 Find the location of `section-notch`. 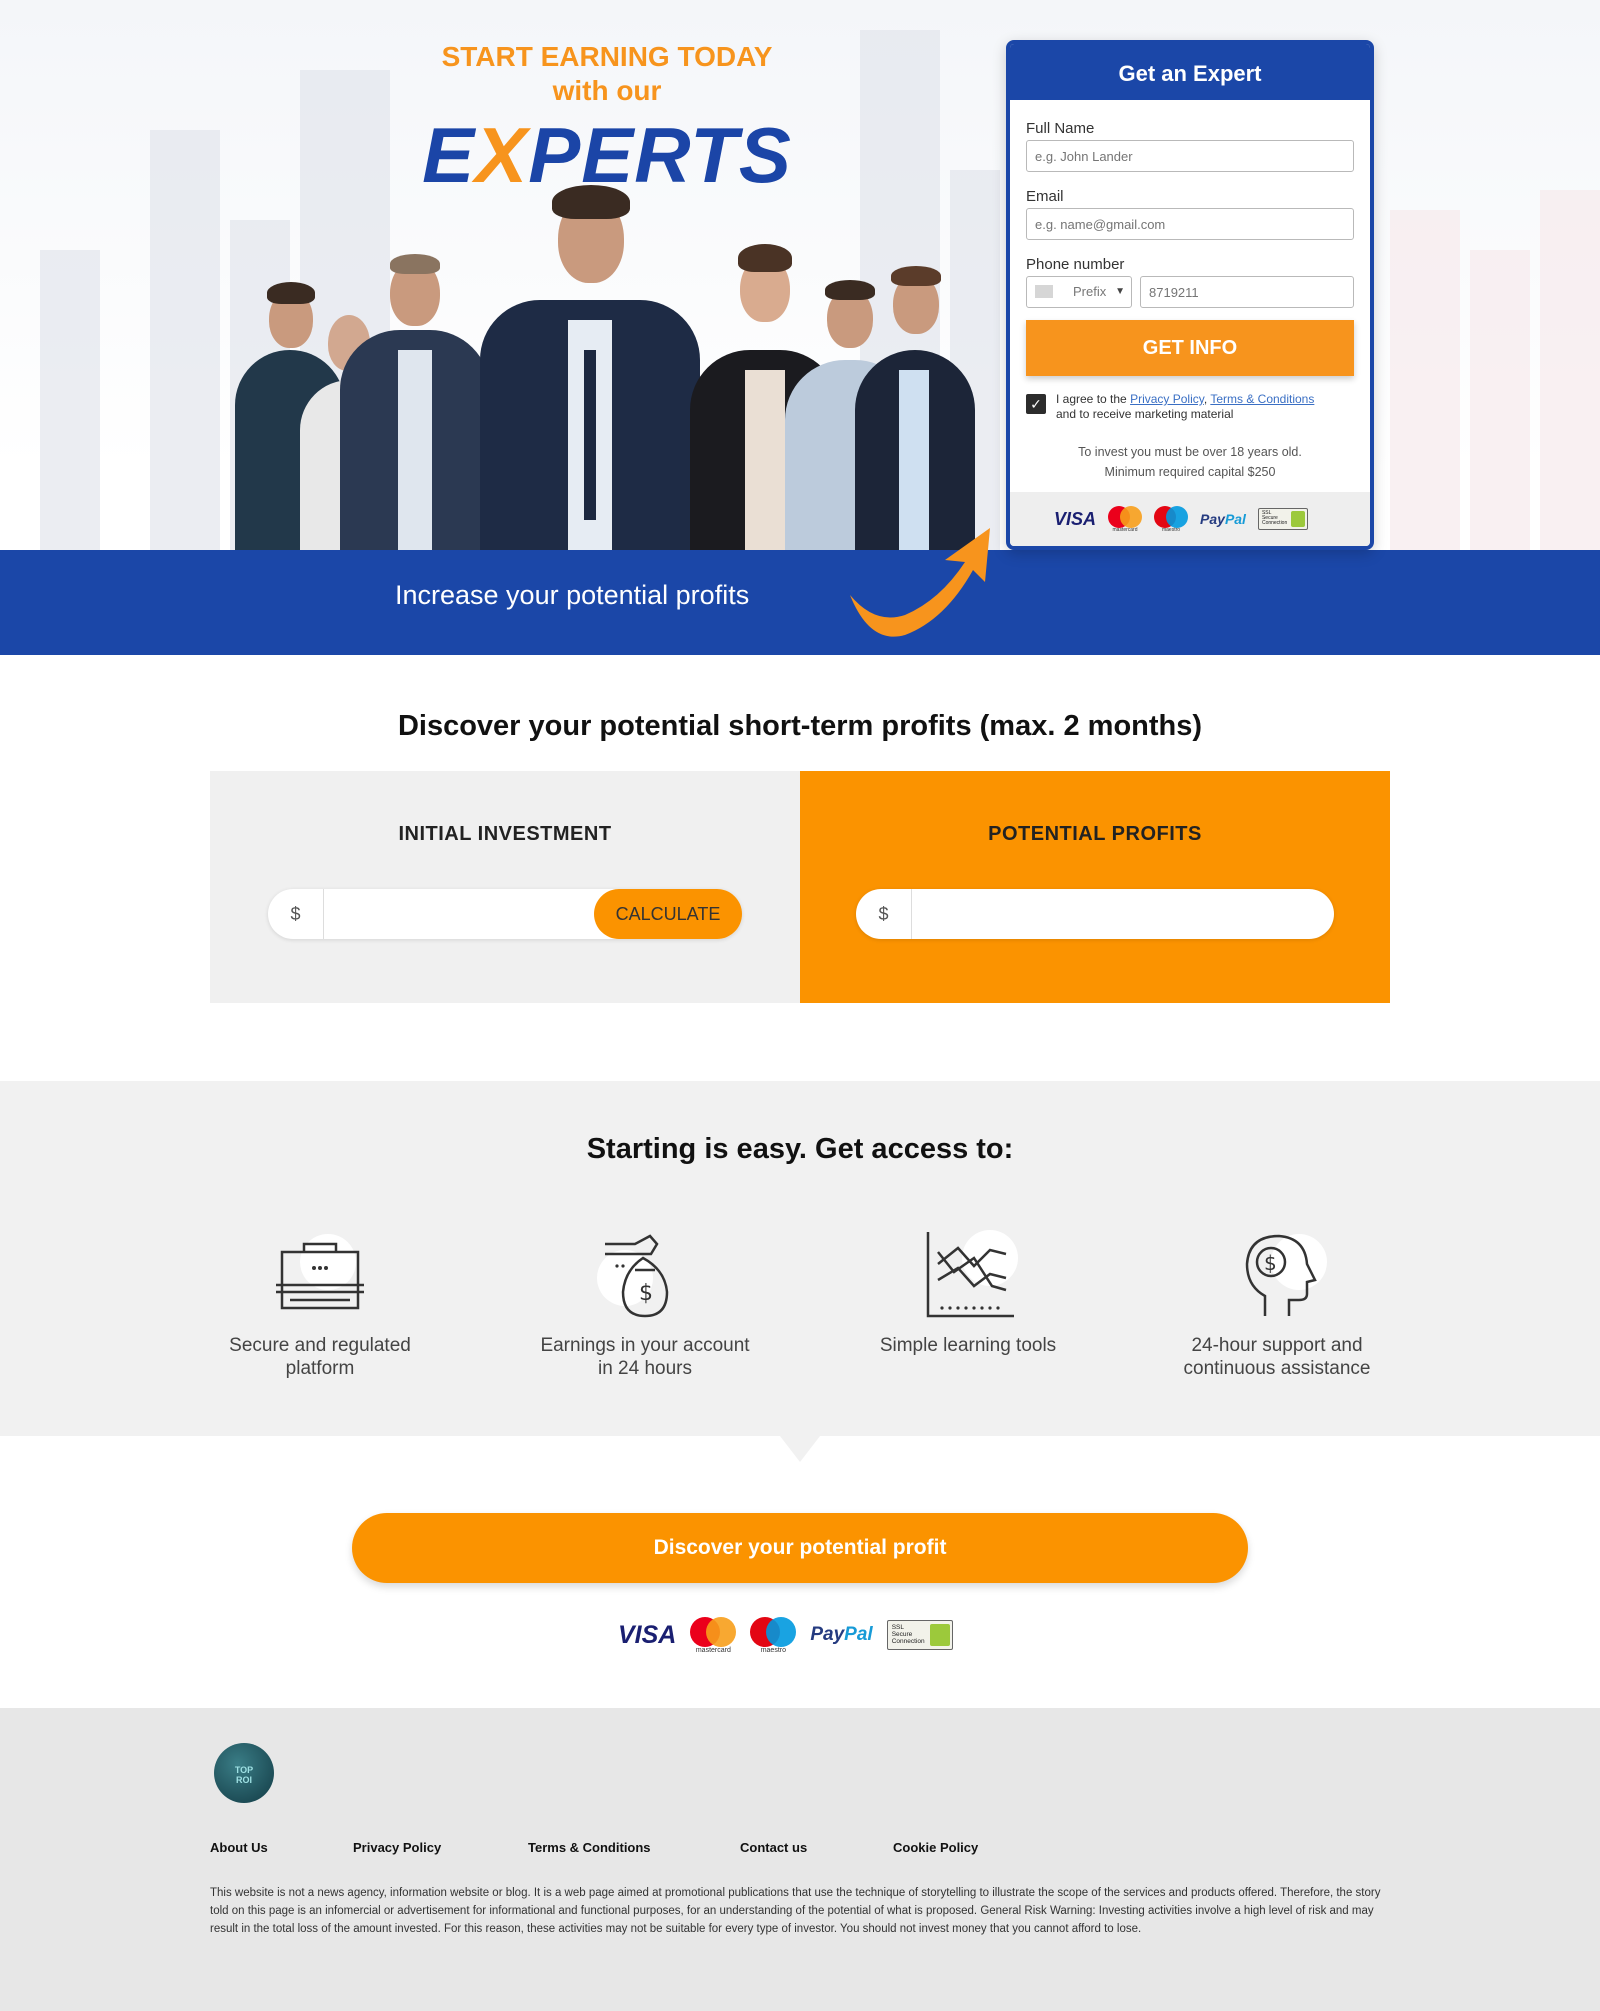

section-notch is located at coordinates (800, 1449).